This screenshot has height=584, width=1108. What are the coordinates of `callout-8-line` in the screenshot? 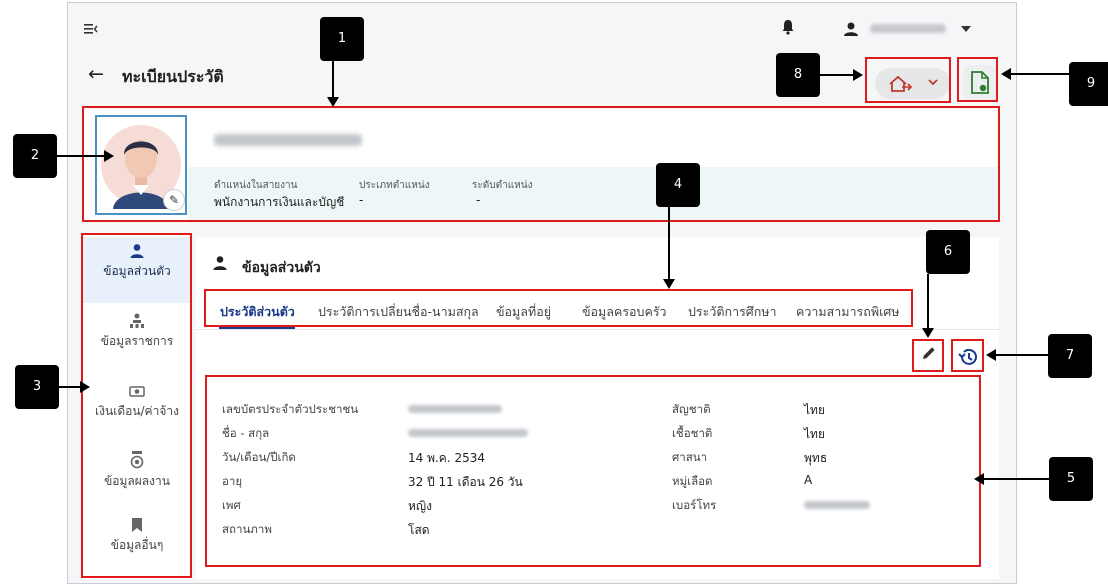 It's located at (837, 75).